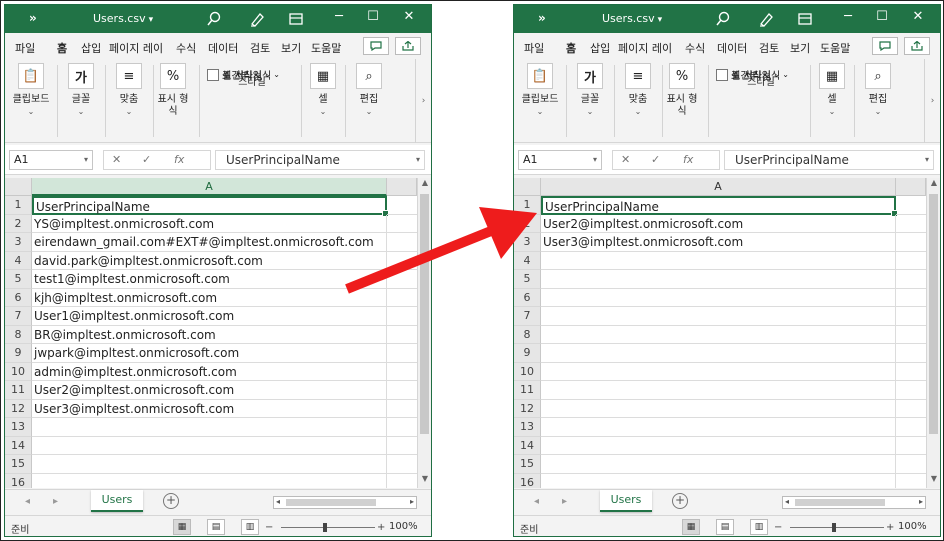 This screenshot has height=541, width=944. What do you see at coordinates (718, 371) in the screenshot?
I see `cell-a10` at bounding box center [718, 371].